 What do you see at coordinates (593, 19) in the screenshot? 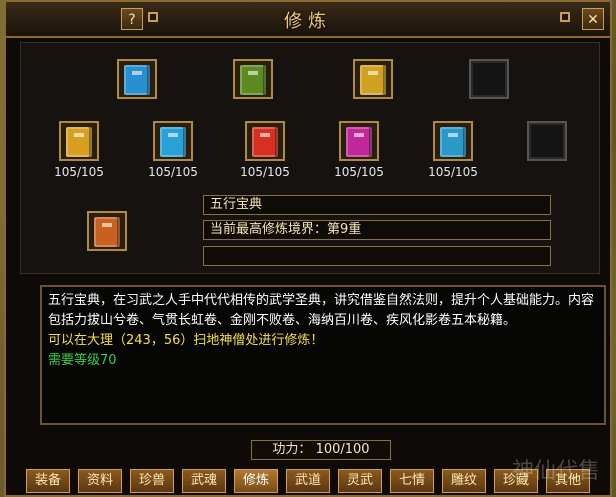
I see `close-button: ✕` at bounding box center [593, 19].